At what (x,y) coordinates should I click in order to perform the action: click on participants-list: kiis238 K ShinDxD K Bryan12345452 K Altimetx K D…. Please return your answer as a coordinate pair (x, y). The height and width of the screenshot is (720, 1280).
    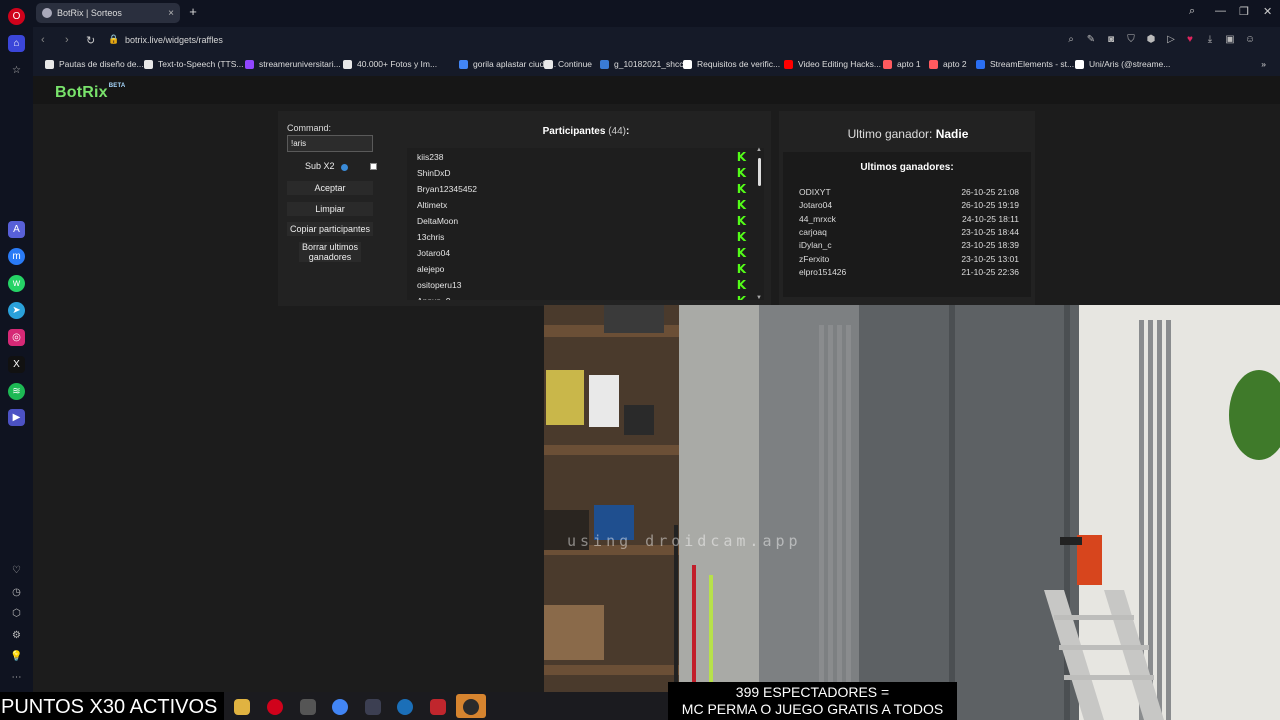
    Looking at the image, I should click on (581, 224).